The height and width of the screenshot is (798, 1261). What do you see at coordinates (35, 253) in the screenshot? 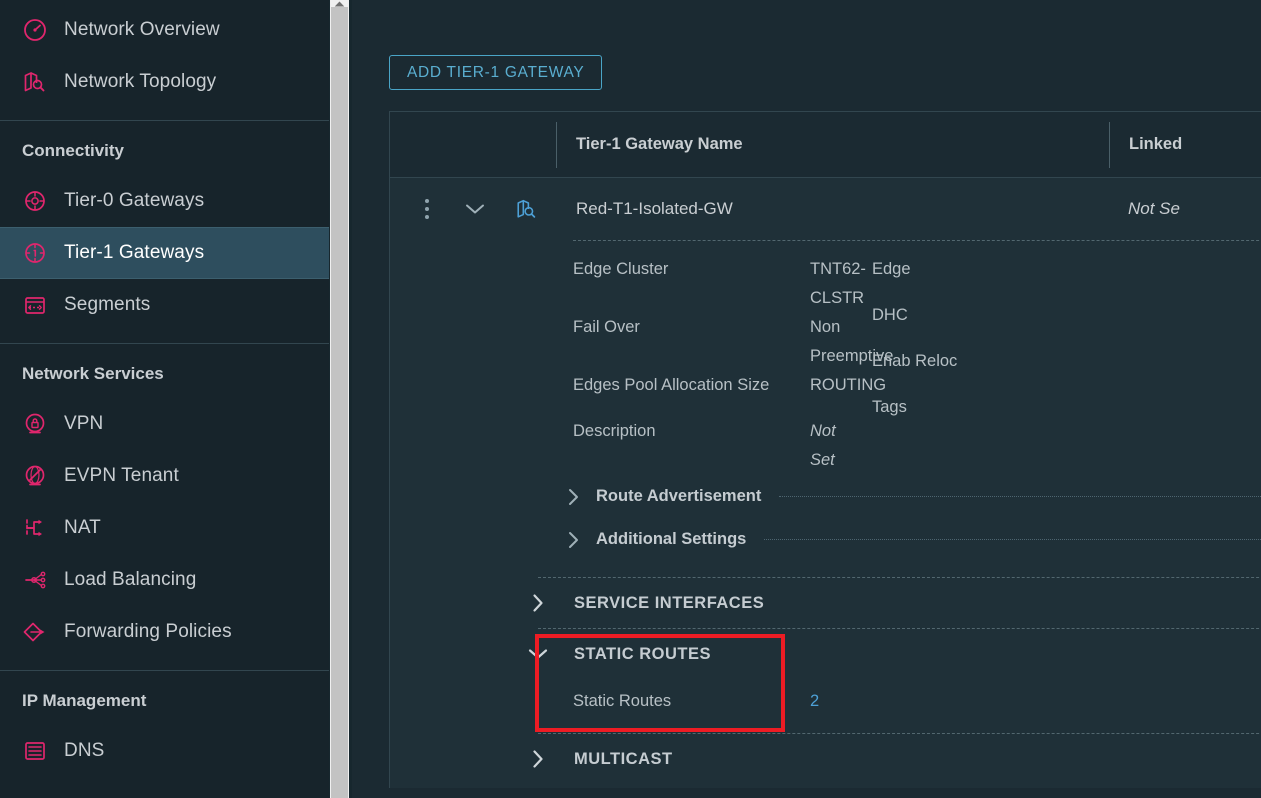
I see `tier1-gateway-icon` at bounding box center [35, 253].